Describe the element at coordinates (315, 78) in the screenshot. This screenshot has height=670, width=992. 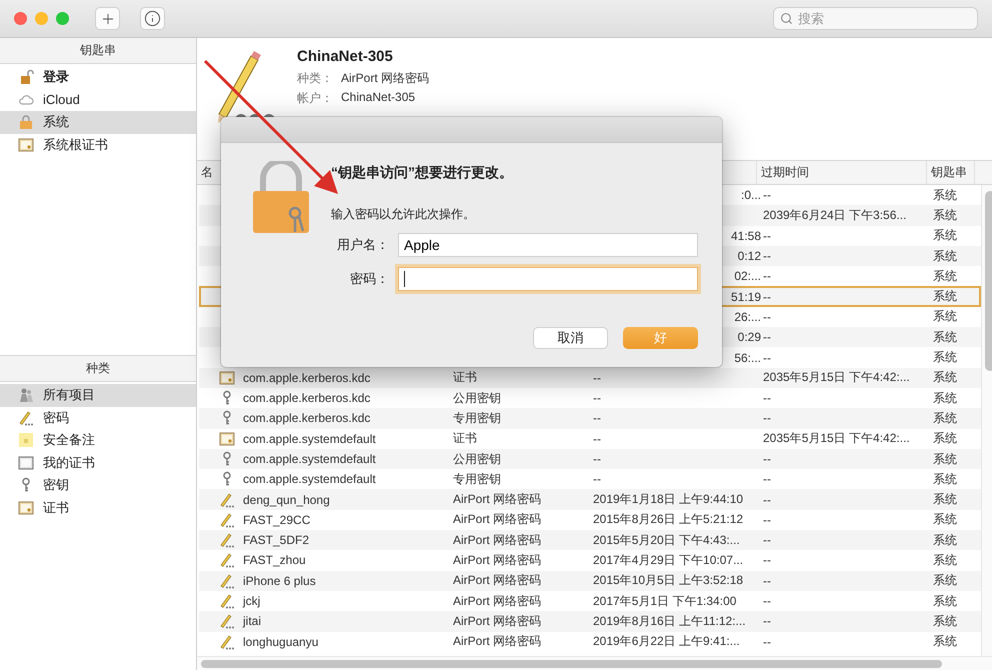
I see `field-label: 种类：` at that location.